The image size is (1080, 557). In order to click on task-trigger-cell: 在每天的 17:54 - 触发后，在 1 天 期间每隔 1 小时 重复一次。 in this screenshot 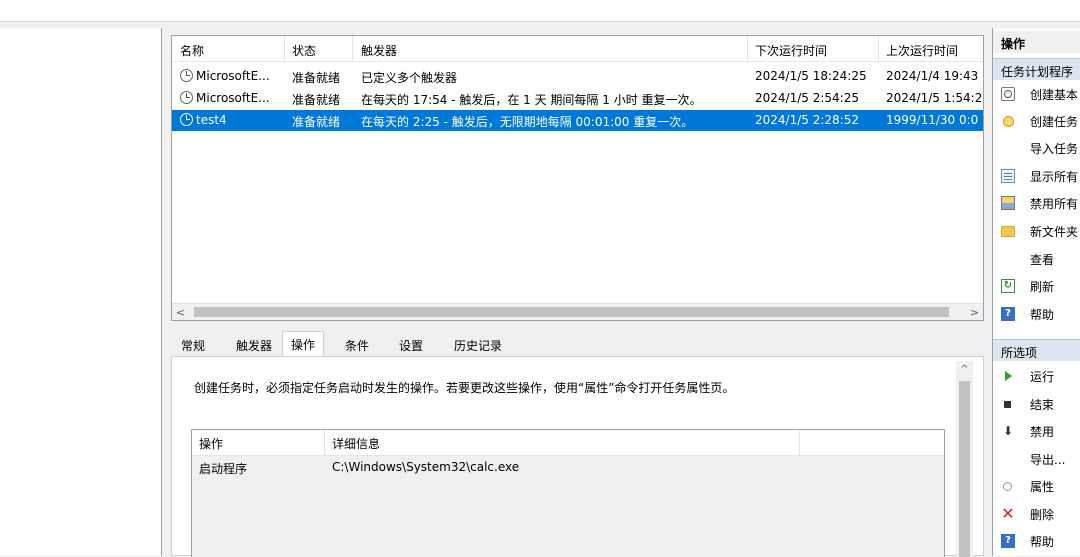, I will do `click(531, 100)`.